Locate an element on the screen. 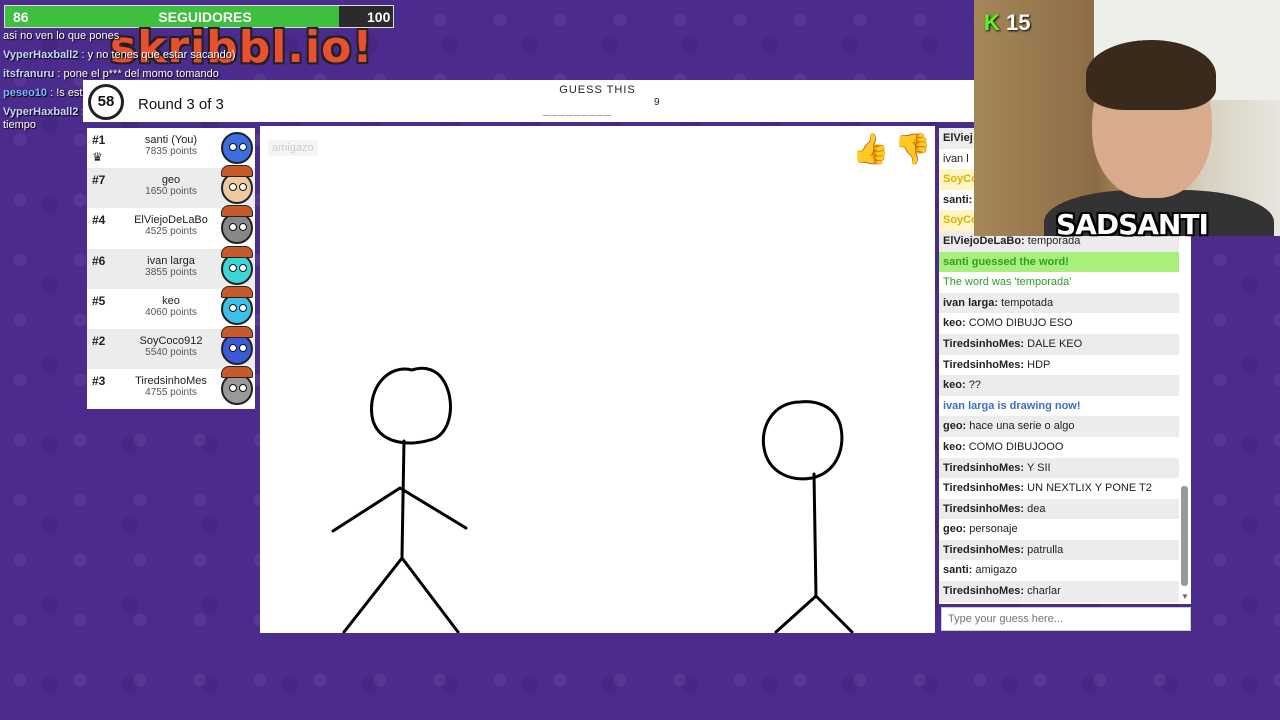 The image size is (1280, 720). player-rank: #7 is located at coordinates (99, 180).